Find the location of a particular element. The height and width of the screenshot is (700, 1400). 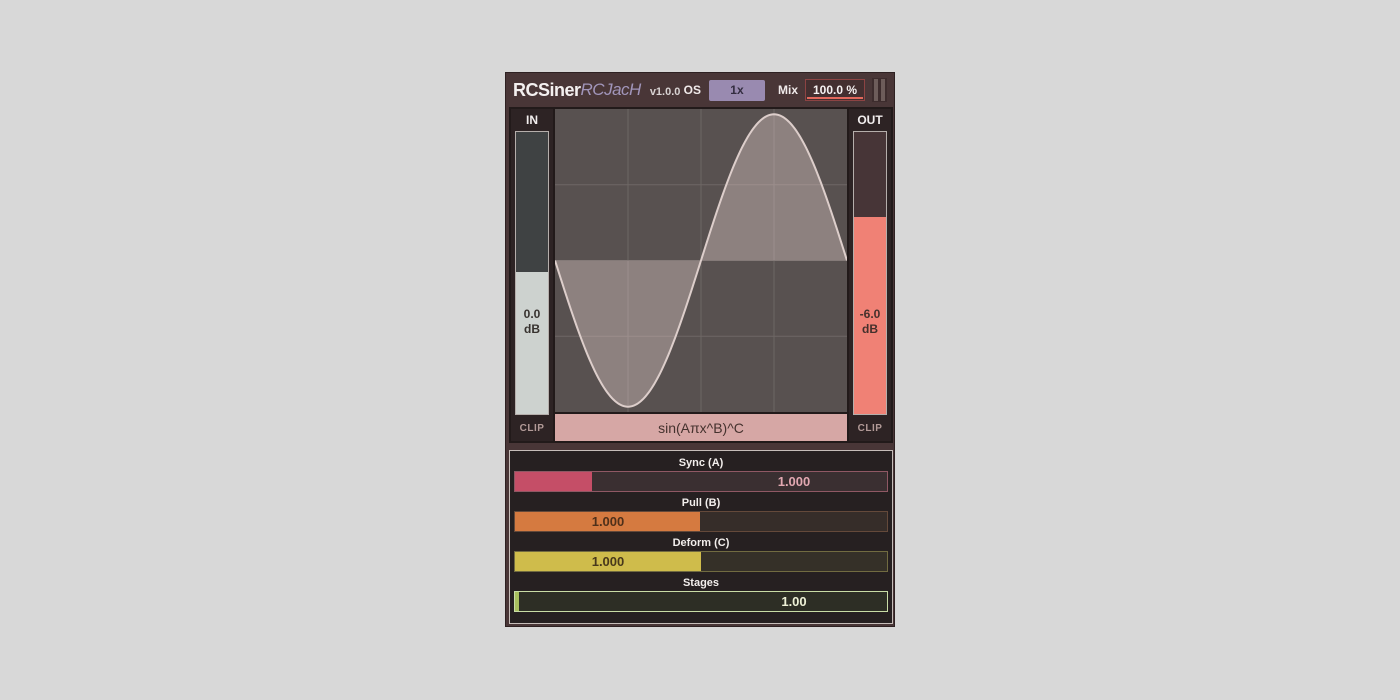

stages-label: Stages is located at coordinates (701, 583).